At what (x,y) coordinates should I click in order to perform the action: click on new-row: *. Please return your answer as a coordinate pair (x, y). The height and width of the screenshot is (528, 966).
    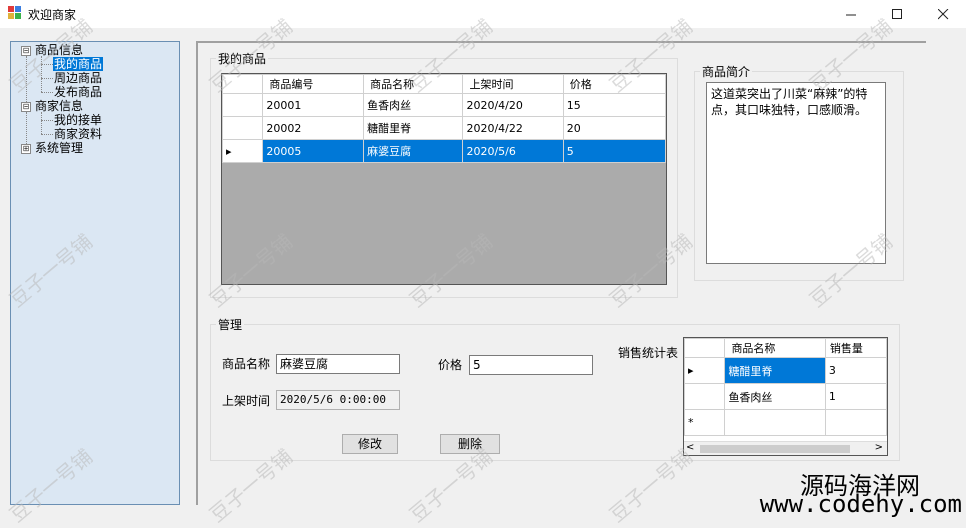
    Looking at the image, I should click on (785, 422).